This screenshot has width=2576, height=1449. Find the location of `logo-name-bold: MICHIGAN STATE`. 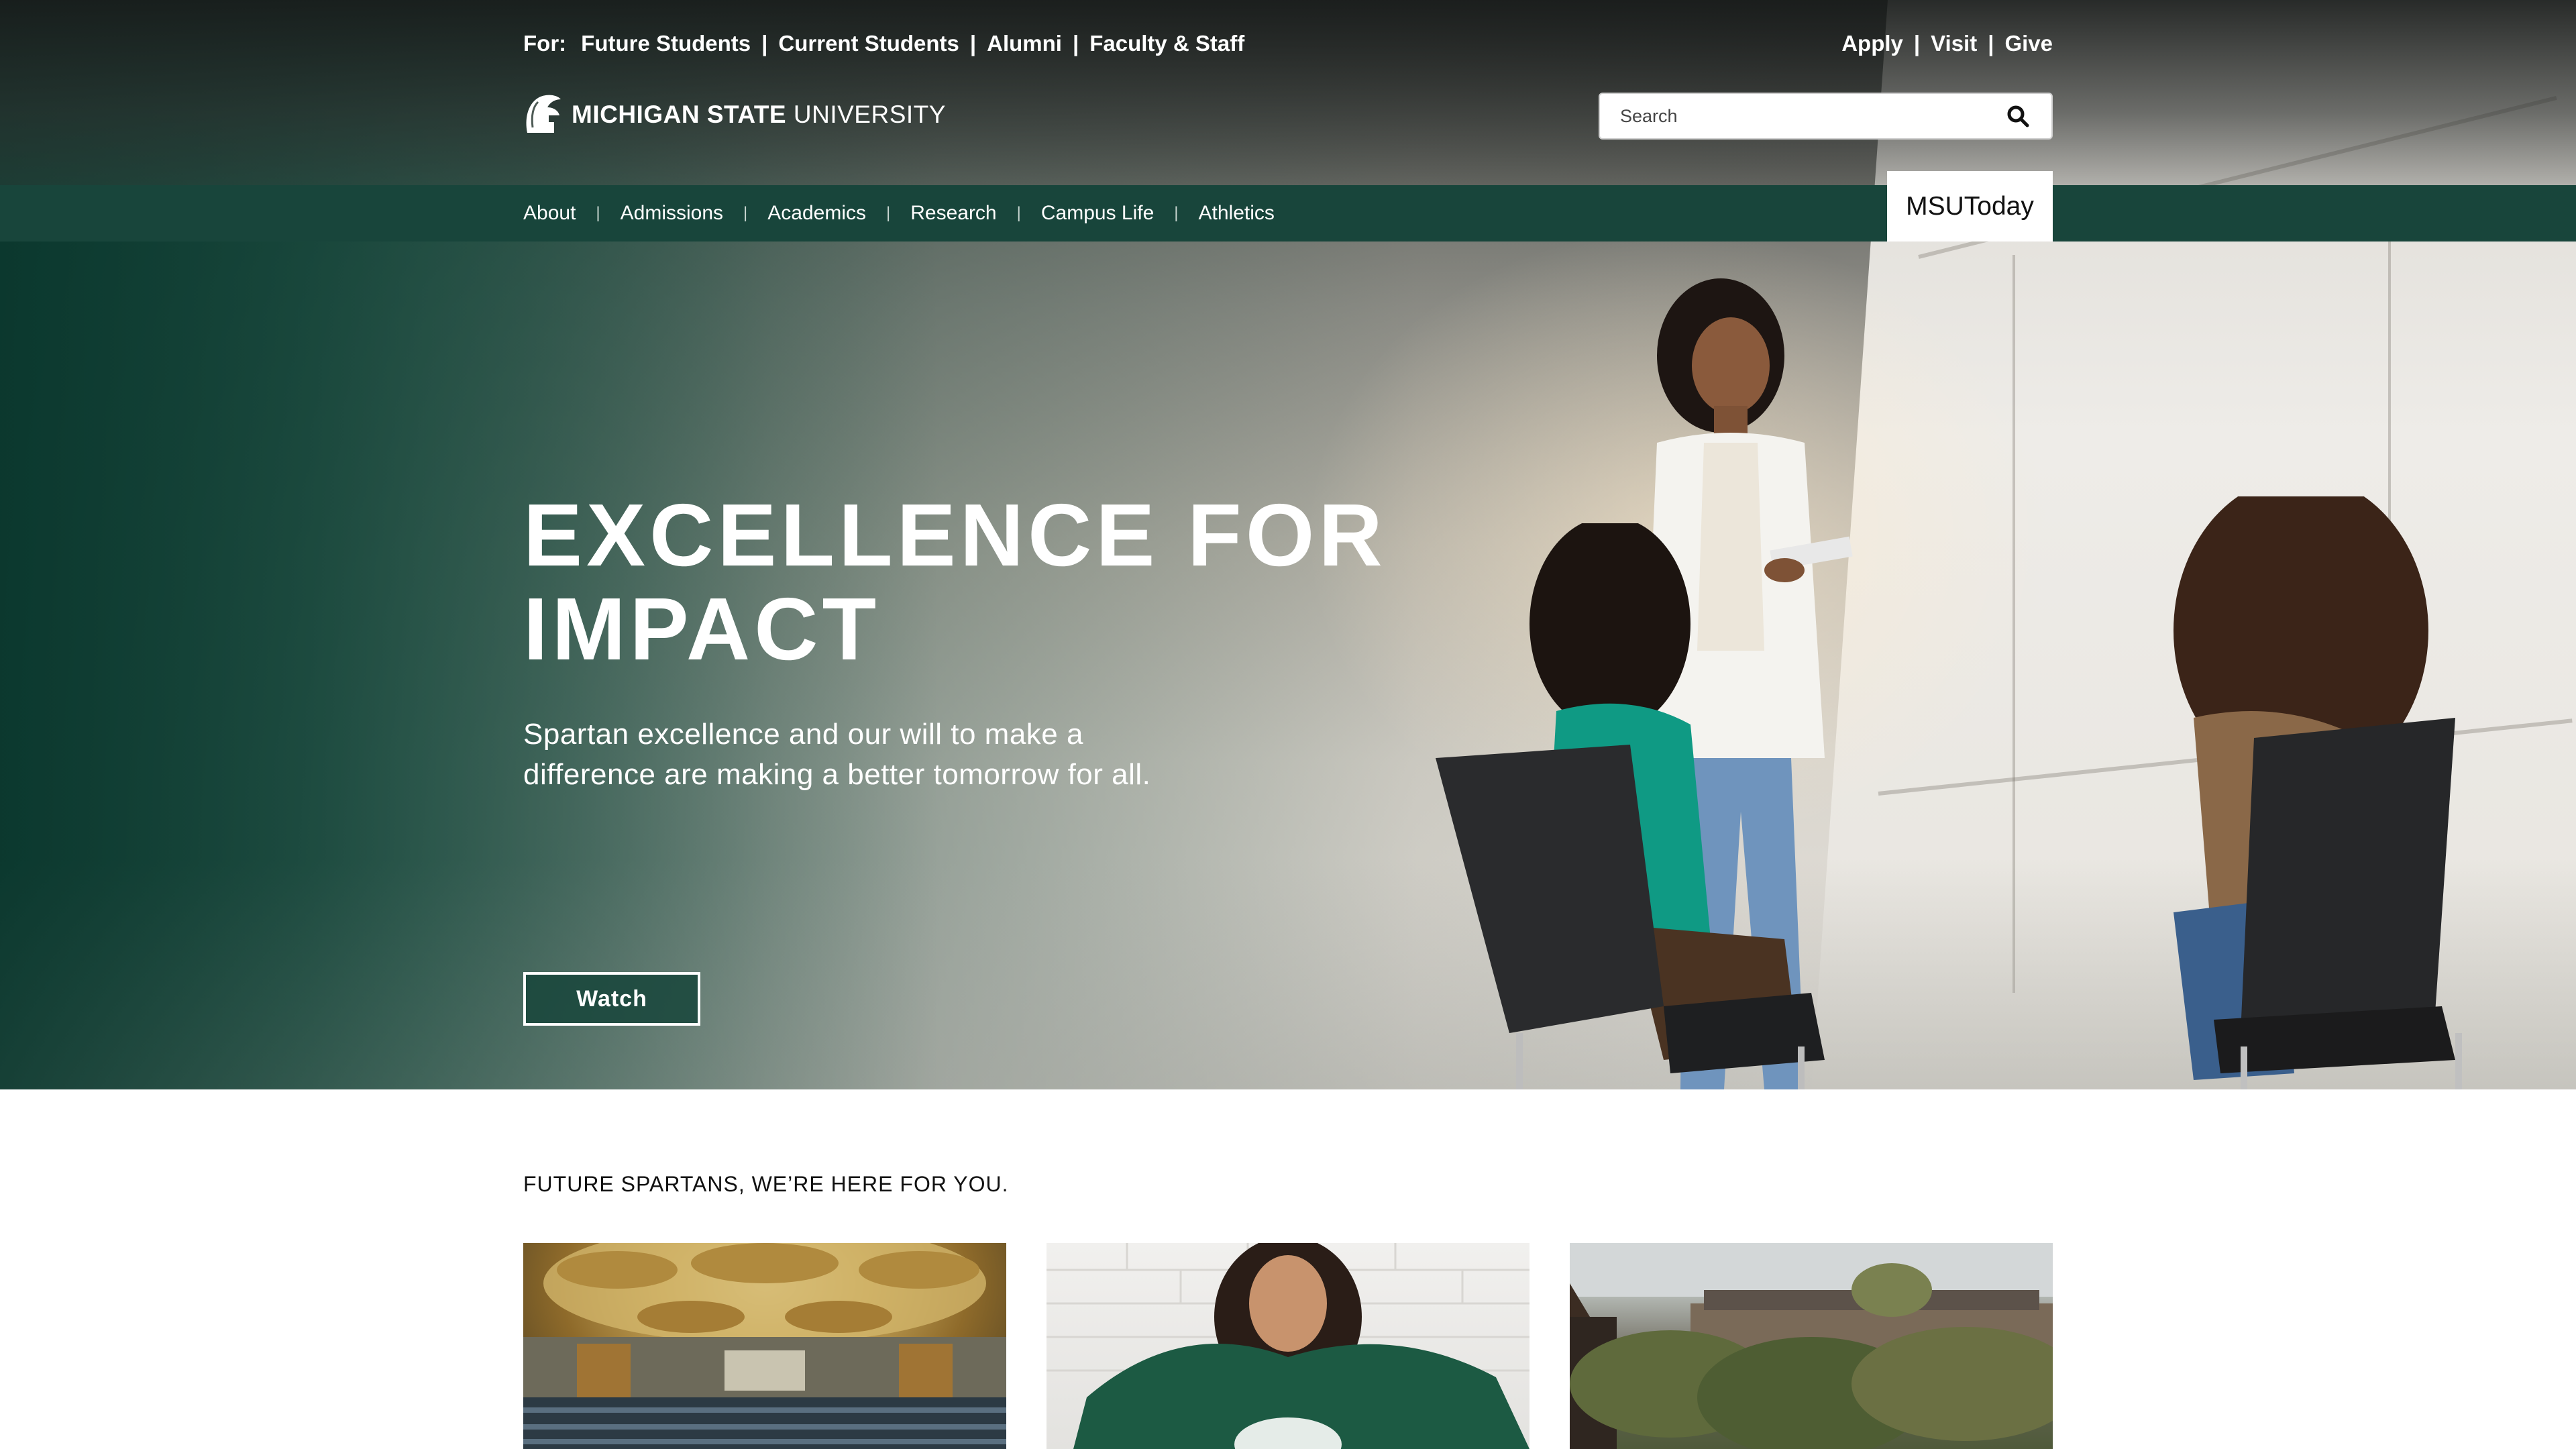

logo-name-bold: MICHIGAN STATE is located at coordinates (679, 114).